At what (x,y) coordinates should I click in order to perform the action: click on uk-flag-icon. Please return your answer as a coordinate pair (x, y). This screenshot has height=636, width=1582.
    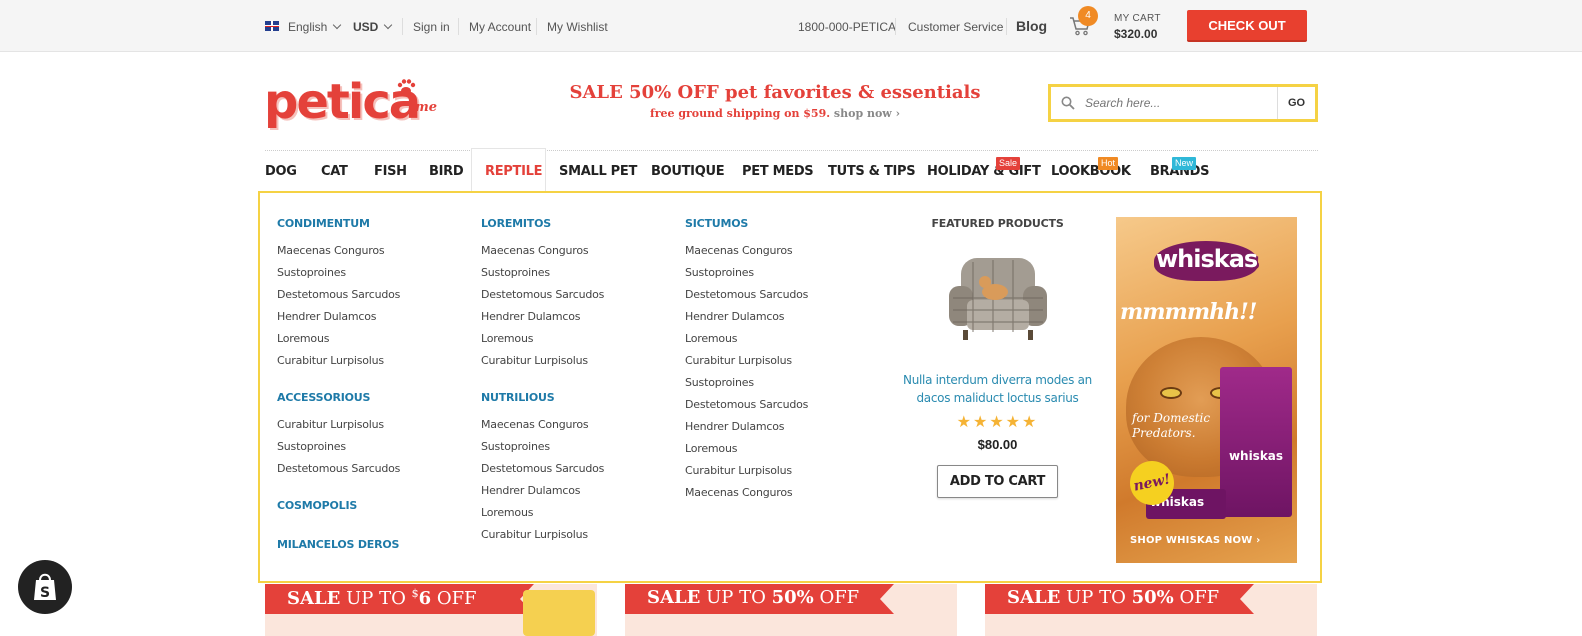
    Looking at the image, I should click on (272, 26).